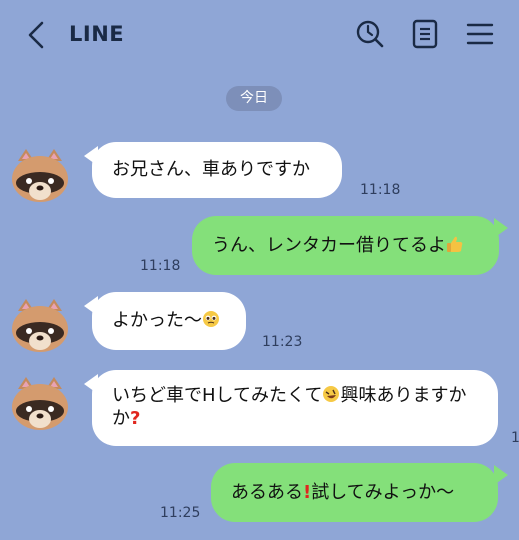 The image size is (519, 540). What do you see at coordinates (329, 245) in the screenshot?
I see `message-text: うん、レンタカー借りてるよ` at bounding box center [329, 245].